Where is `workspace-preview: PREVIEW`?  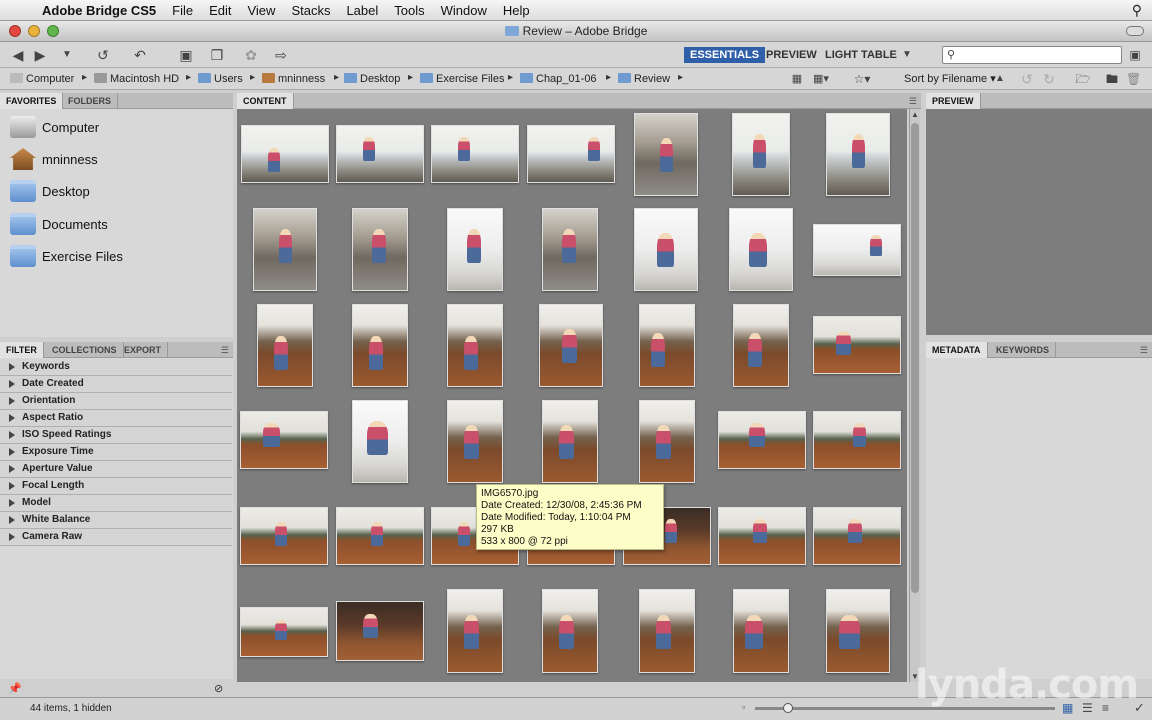 workspace-preview: PREVIEW is located at coordinates (791, 55).